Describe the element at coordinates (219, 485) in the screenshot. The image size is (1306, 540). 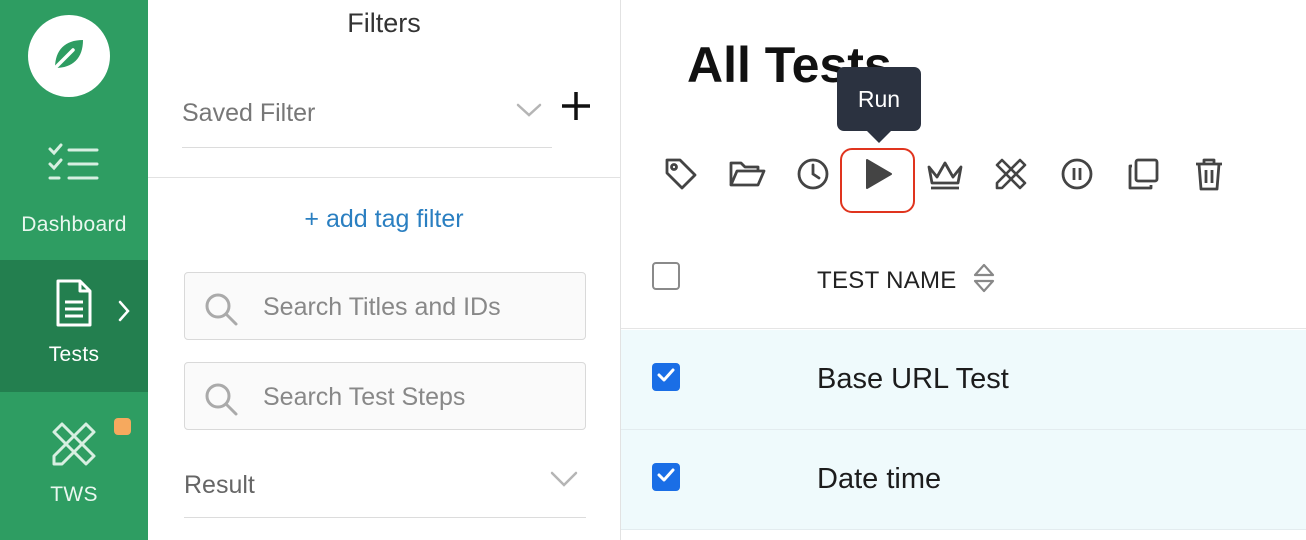
I see `result-label: Result` at that location.